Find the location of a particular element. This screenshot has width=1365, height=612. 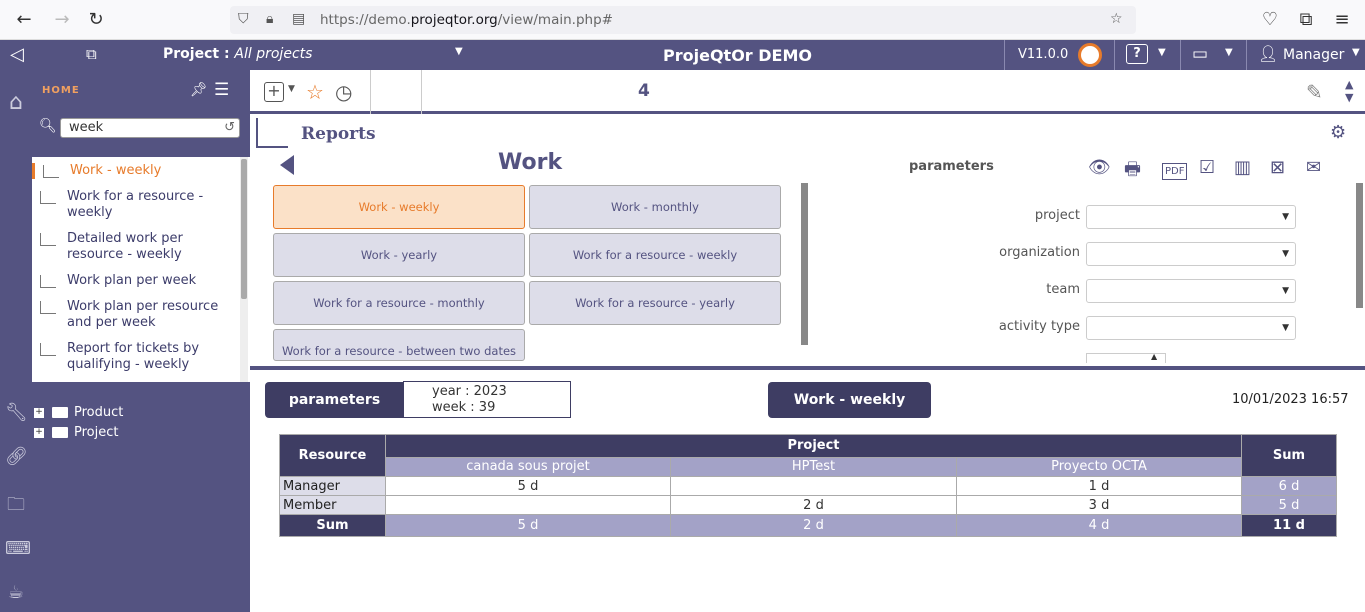

print-icon: 🖶 is located at coordinates (1132, 172).